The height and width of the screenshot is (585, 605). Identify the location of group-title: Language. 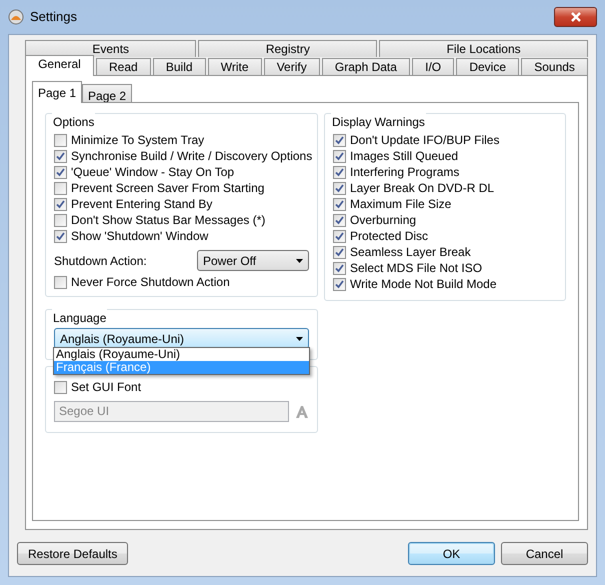
(80, 318).